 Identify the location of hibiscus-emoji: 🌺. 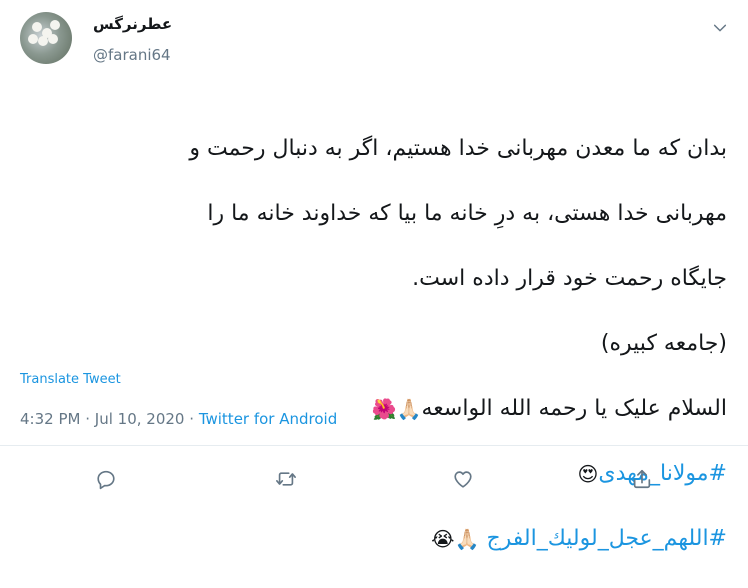
(384, 408).